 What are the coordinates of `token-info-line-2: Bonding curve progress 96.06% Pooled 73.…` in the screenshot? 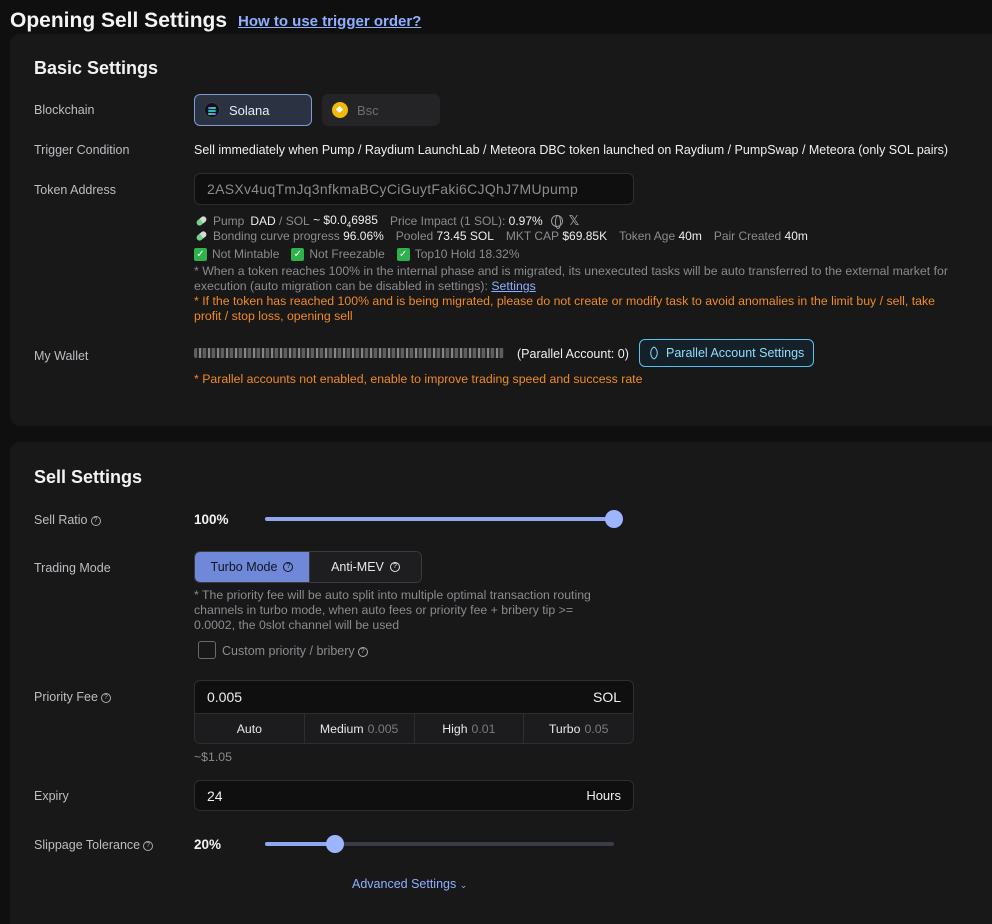 It's located at (501, 236).